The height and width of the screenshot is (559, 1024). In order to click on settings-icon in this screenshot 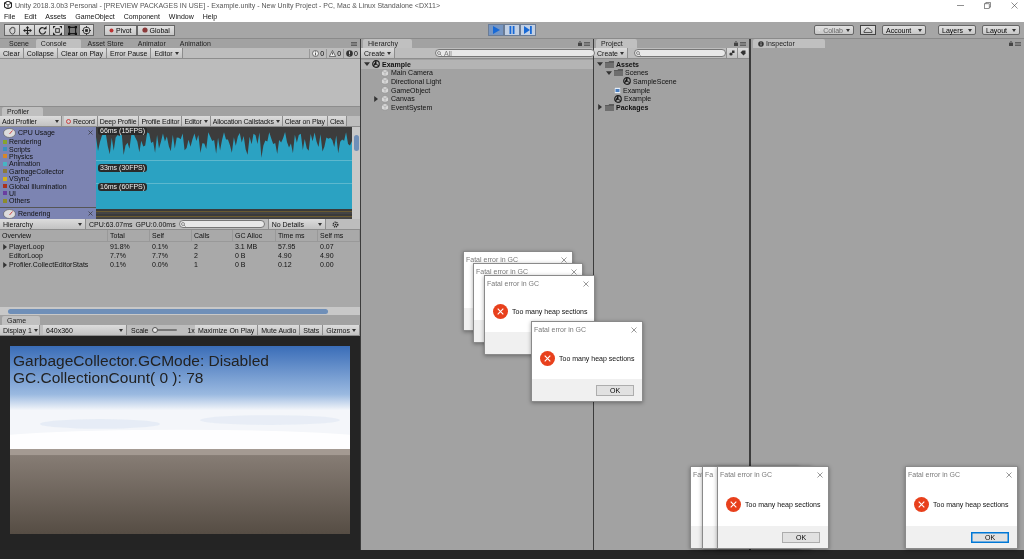, I will do `click(335, 224)`.